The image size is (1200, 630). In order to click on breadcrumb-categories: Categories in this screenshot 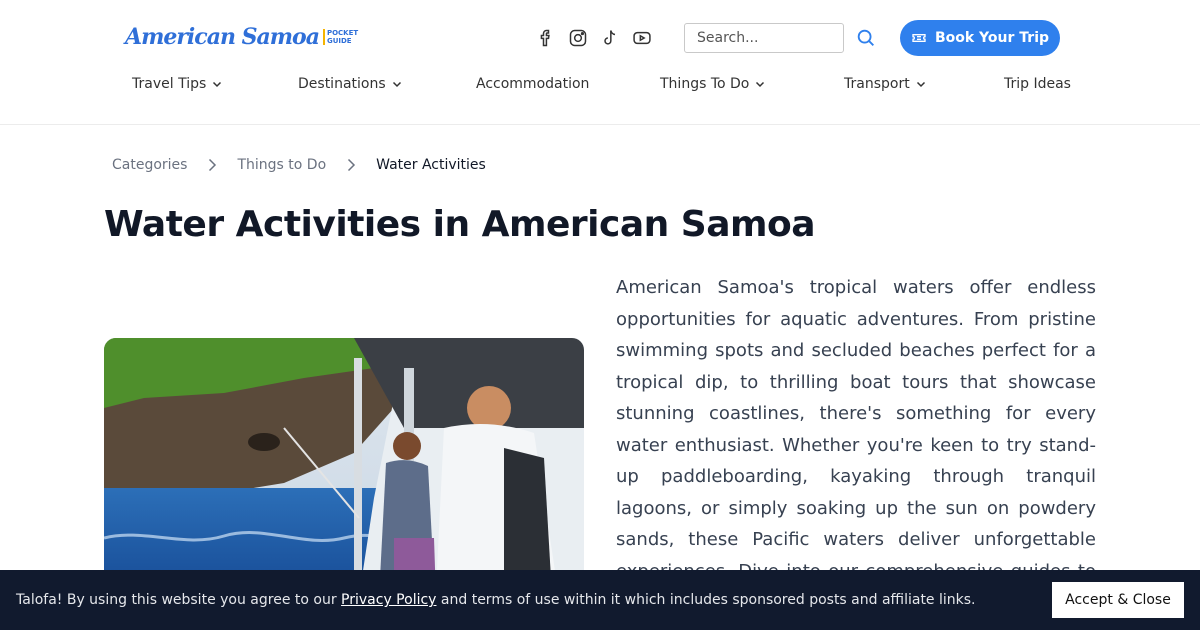, I will do `click(149, 165)`.